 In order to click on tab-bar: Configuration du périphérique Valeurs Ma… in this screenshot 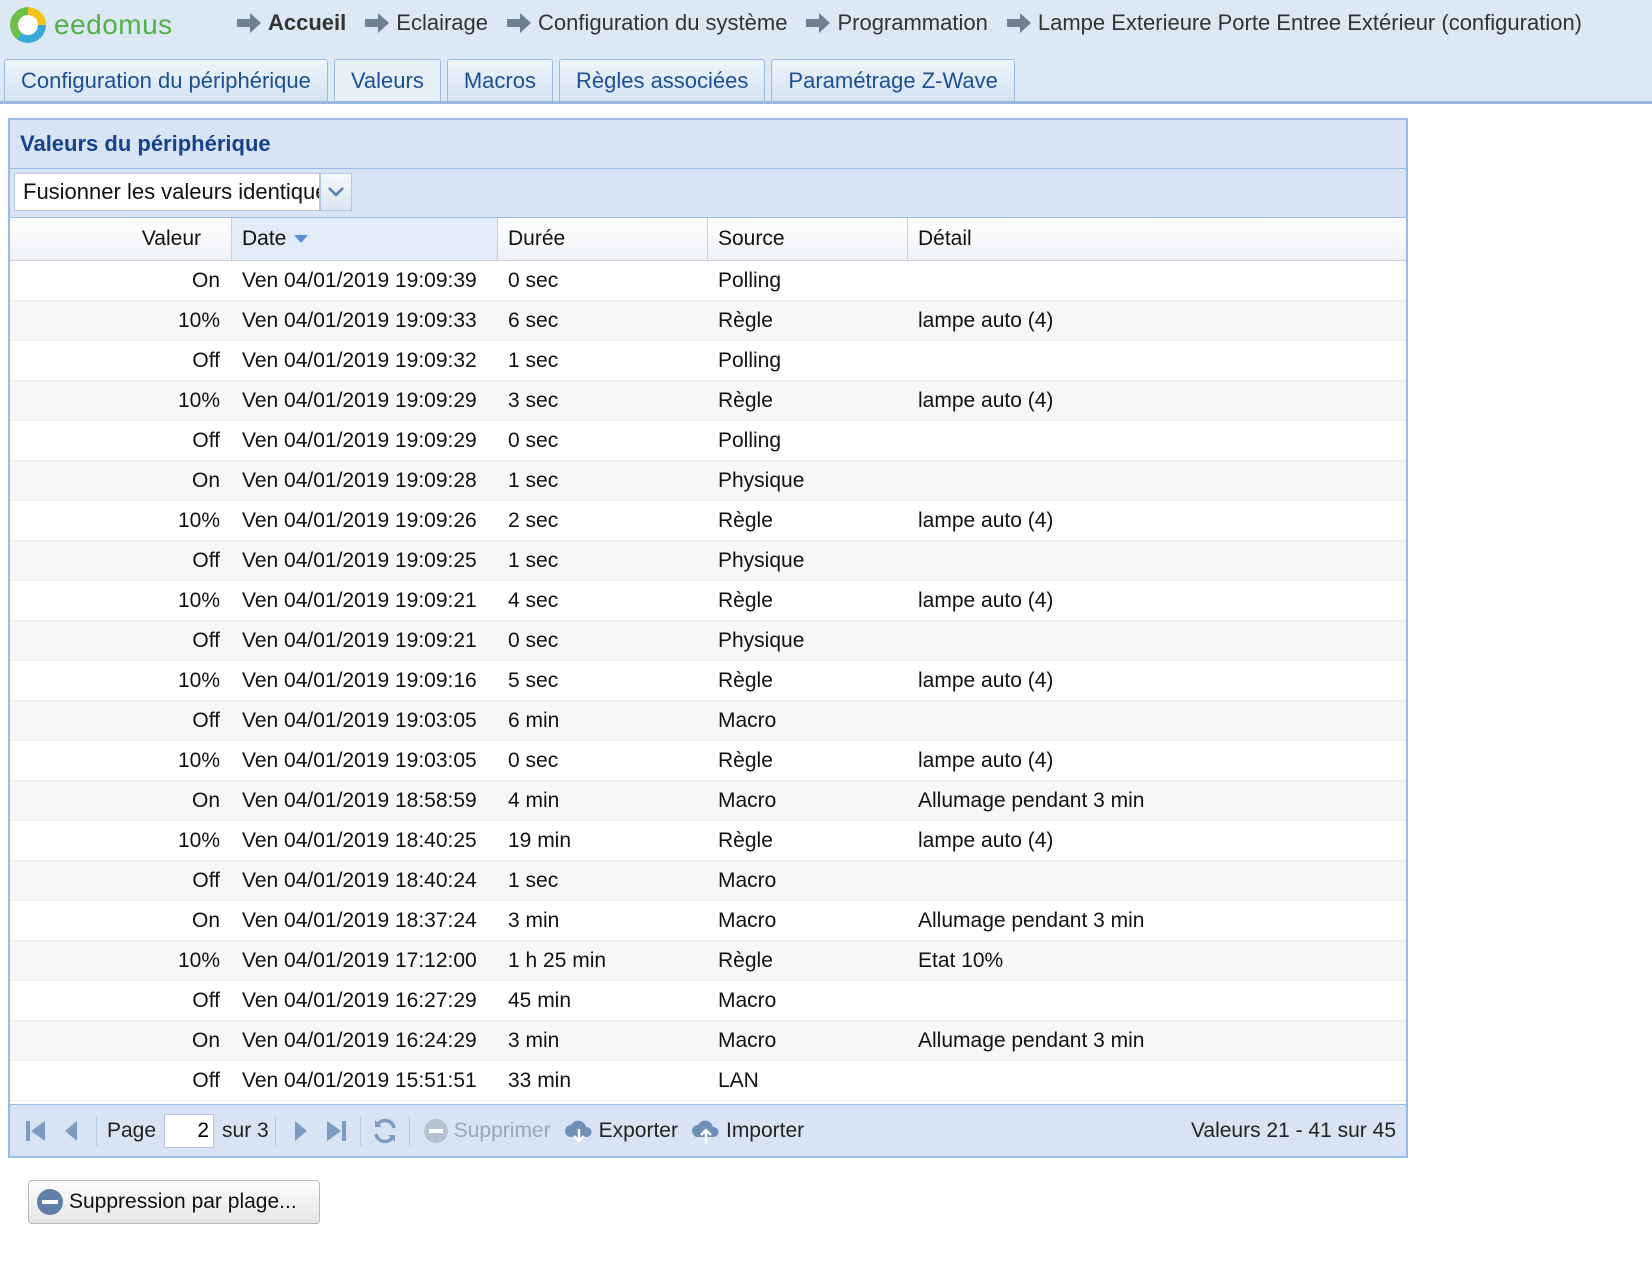, I will do `click(826, 80)`.